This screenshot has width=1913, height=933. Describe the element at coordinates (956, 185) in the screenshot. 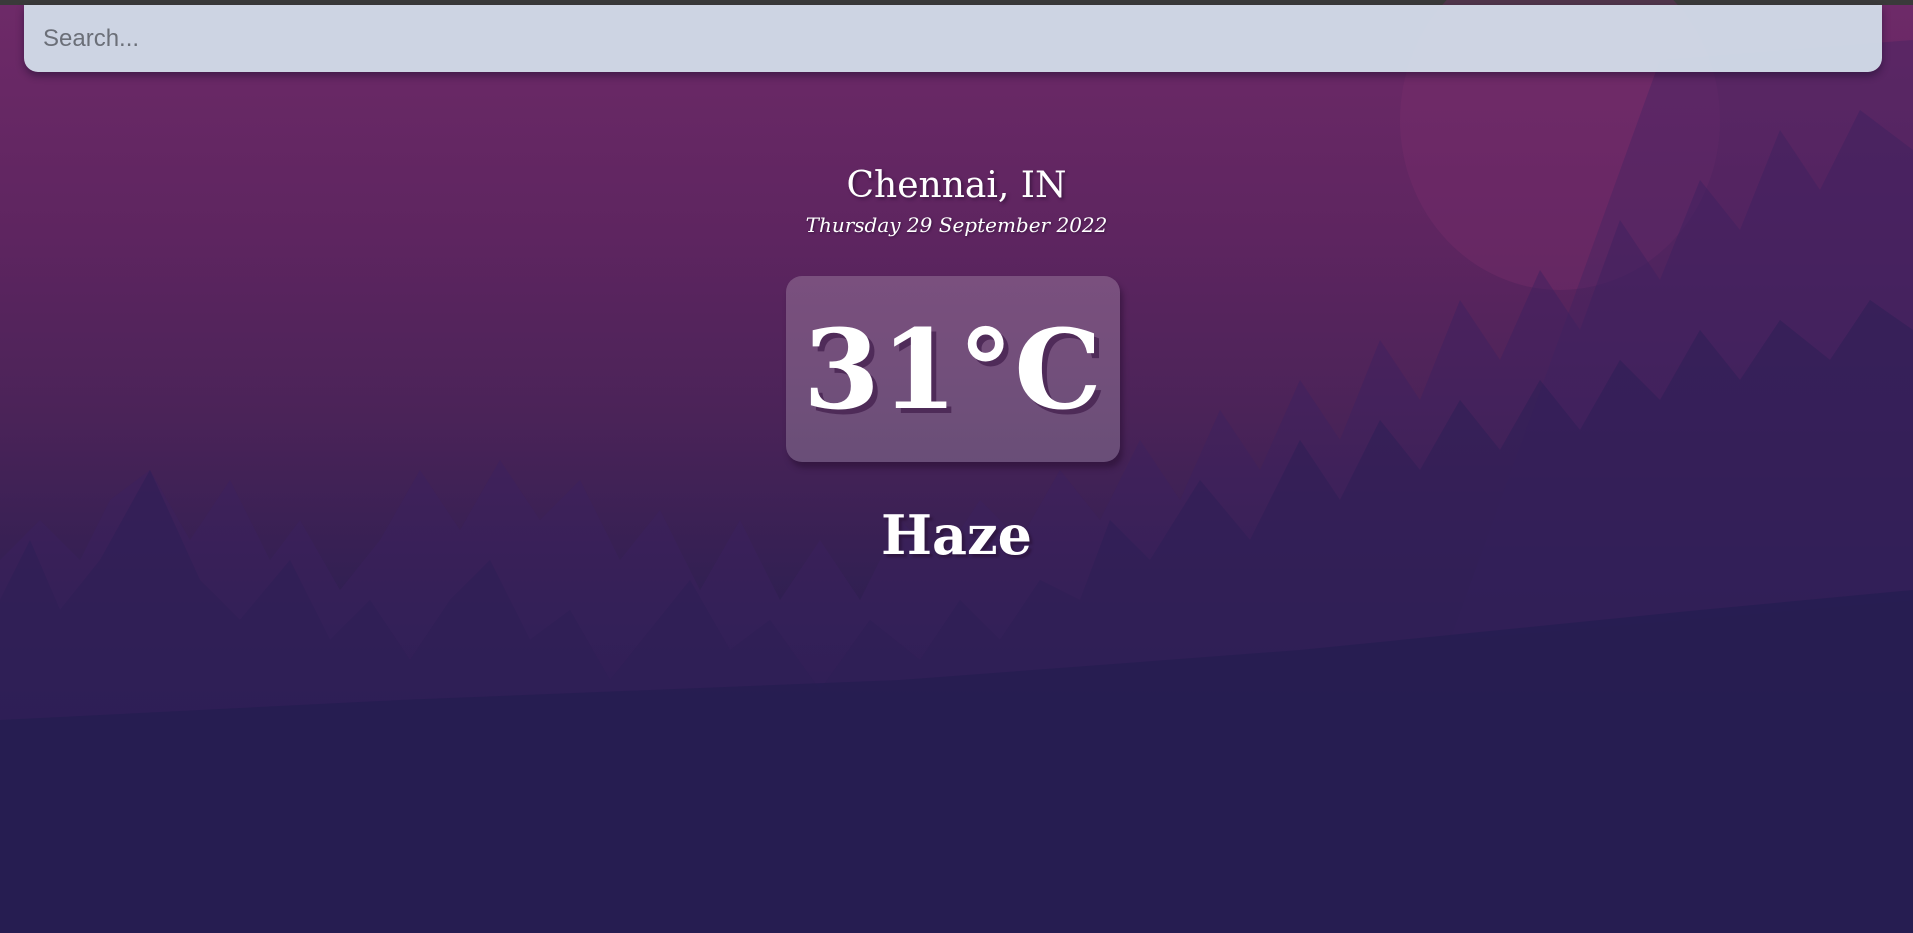

I see `location-label: Chennai, IN` at that location.